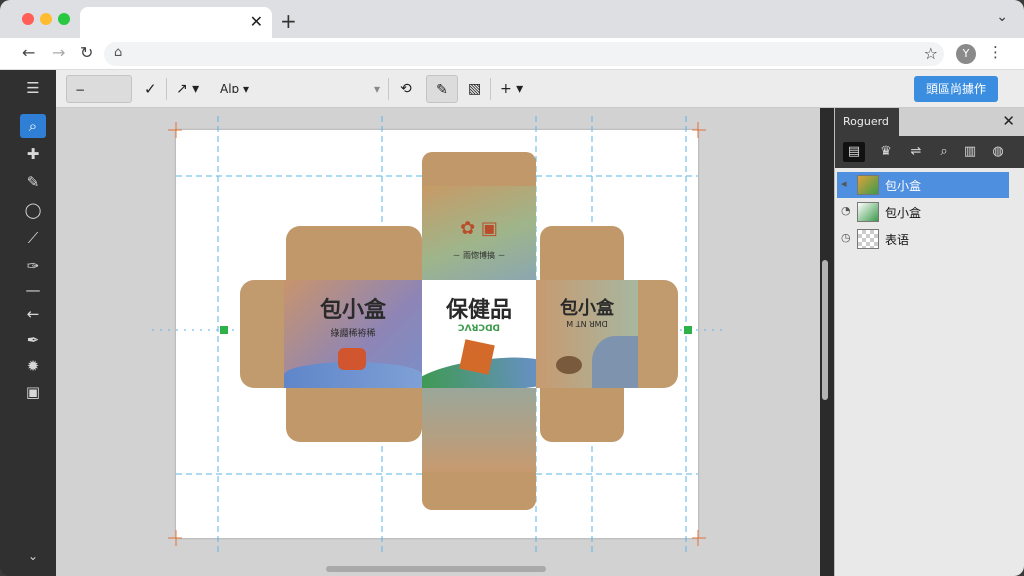  What do you see at coordinates (479, 228) in the screenshot?
I see `top-face-illustration: ✿ ▣` at bounding box center [479, 228].